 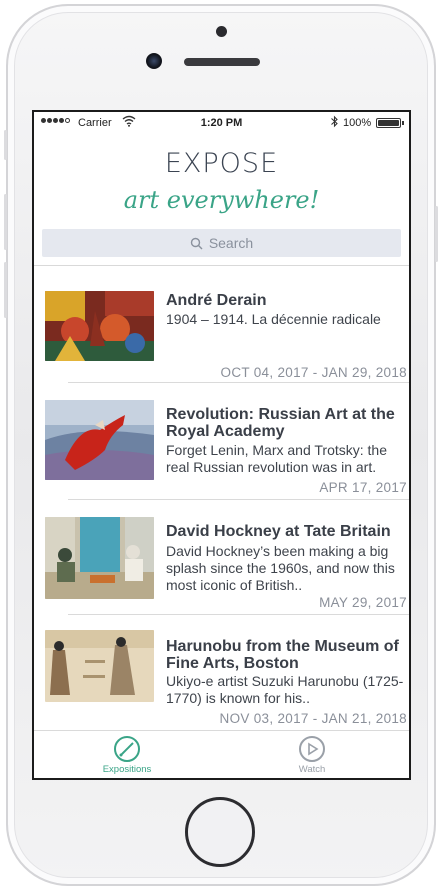 I want to click on bluetooth-icon, so click(x=334, y=121).